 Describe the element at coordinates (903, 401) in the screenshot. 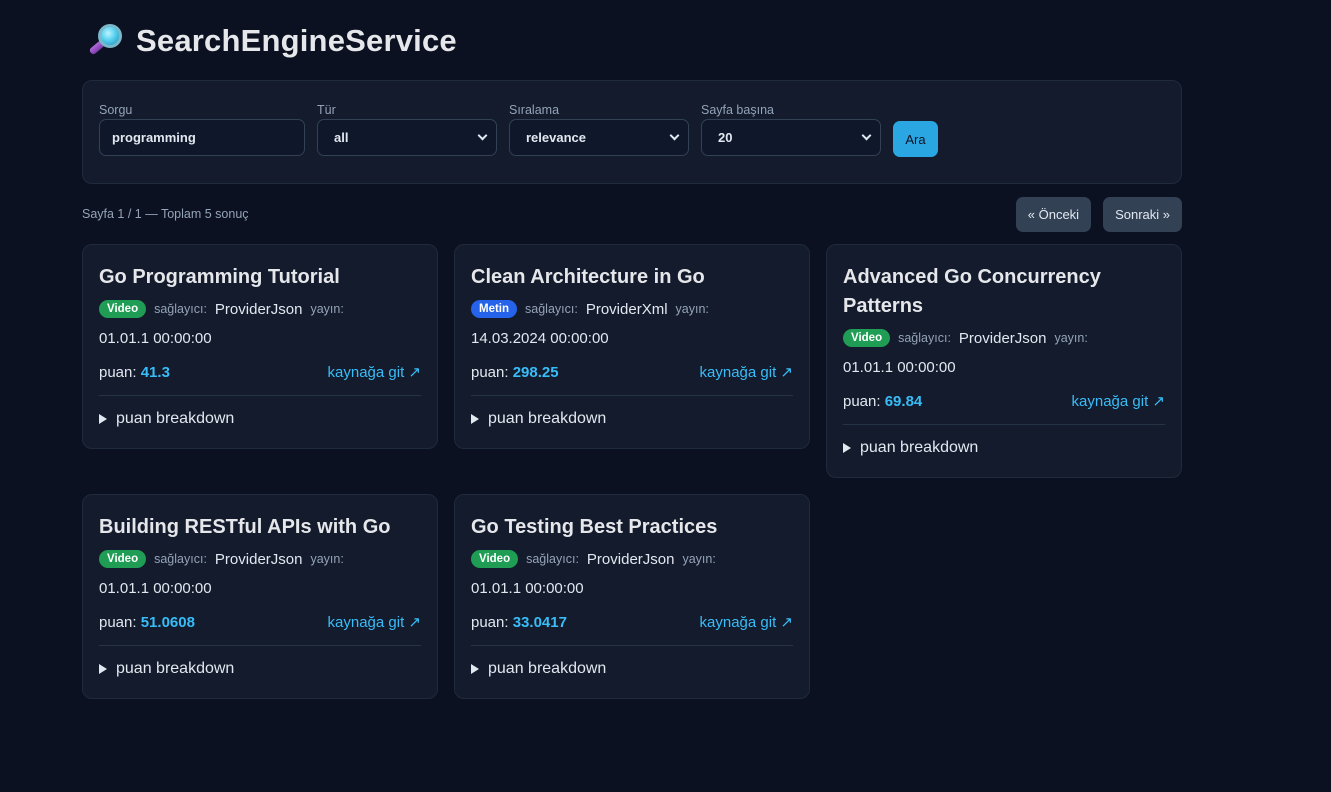

I see `score-value: 69.84` at that location.